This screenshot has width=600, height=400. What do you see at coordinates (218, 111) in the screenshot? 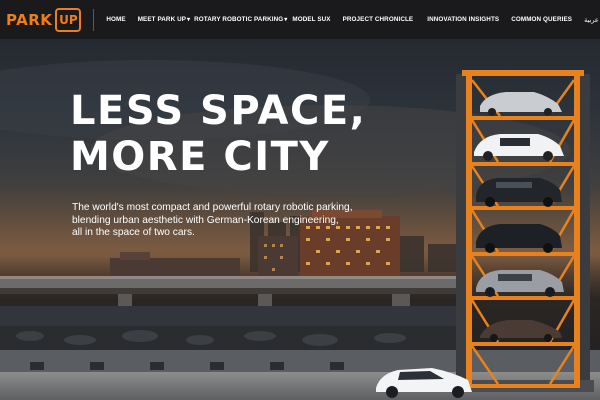
I see `headline-line-1: LESS SPACE,` at bounding box center [218, 111].